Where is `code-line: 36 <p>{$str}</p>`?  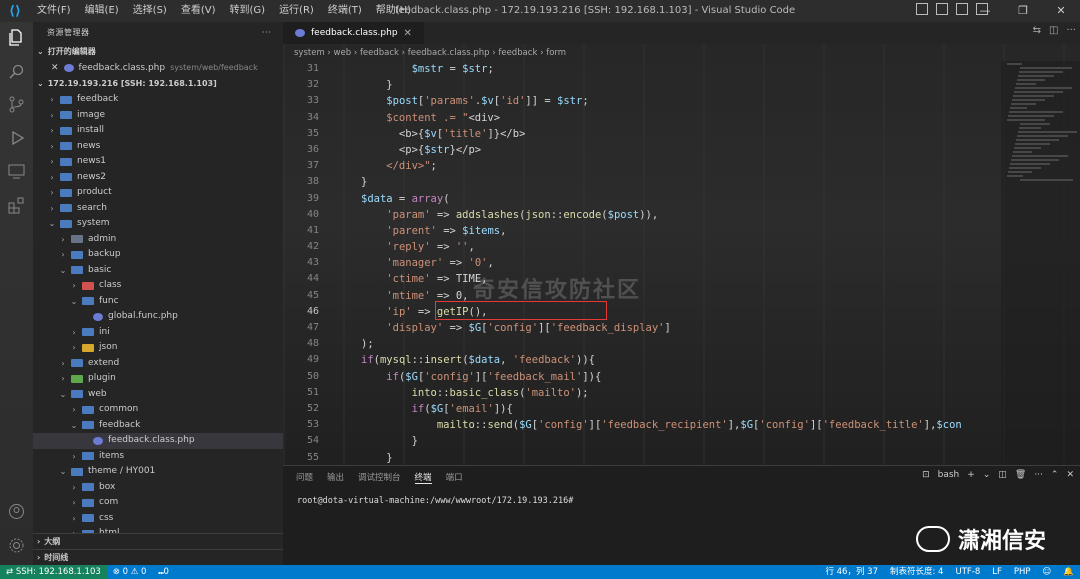
code-line: 36 <p>{$str}</p> is located at coordinates (643, 150).